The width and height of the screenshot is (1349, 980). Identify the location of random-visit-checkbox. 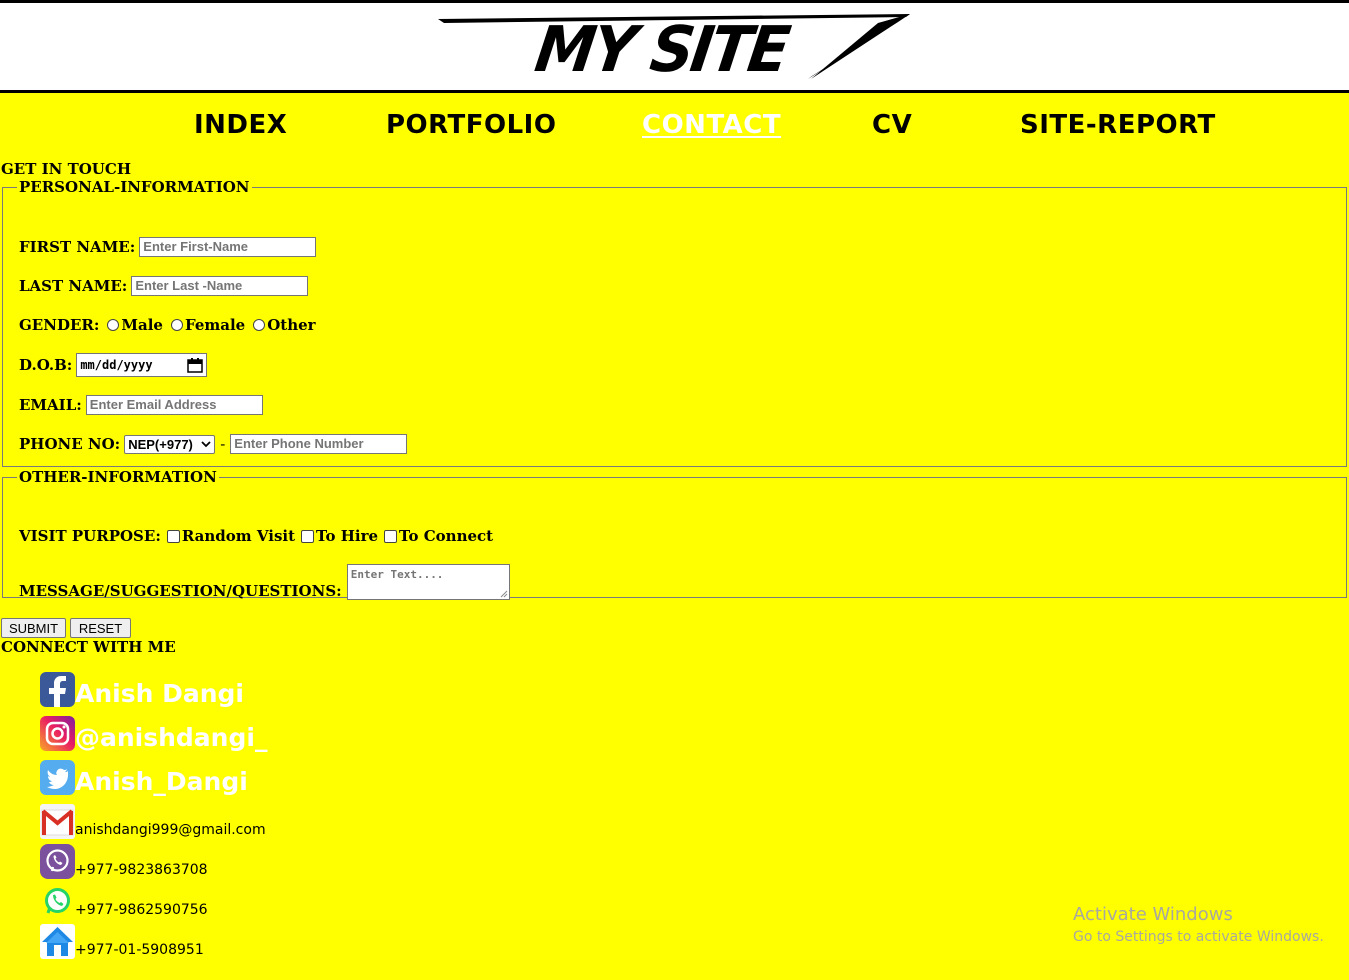
(173, 536).